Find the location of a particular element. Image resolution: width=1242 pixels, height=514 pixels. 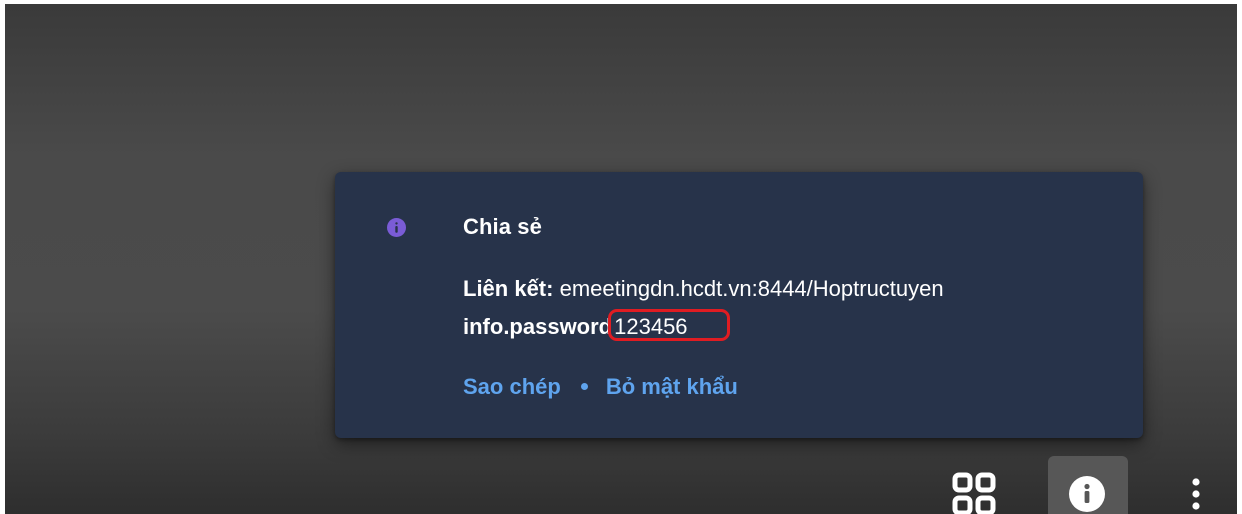

link-value: emeetingdn.hcdt.vn:8444/Hoptructuyen is located at coordinates (751, 288).